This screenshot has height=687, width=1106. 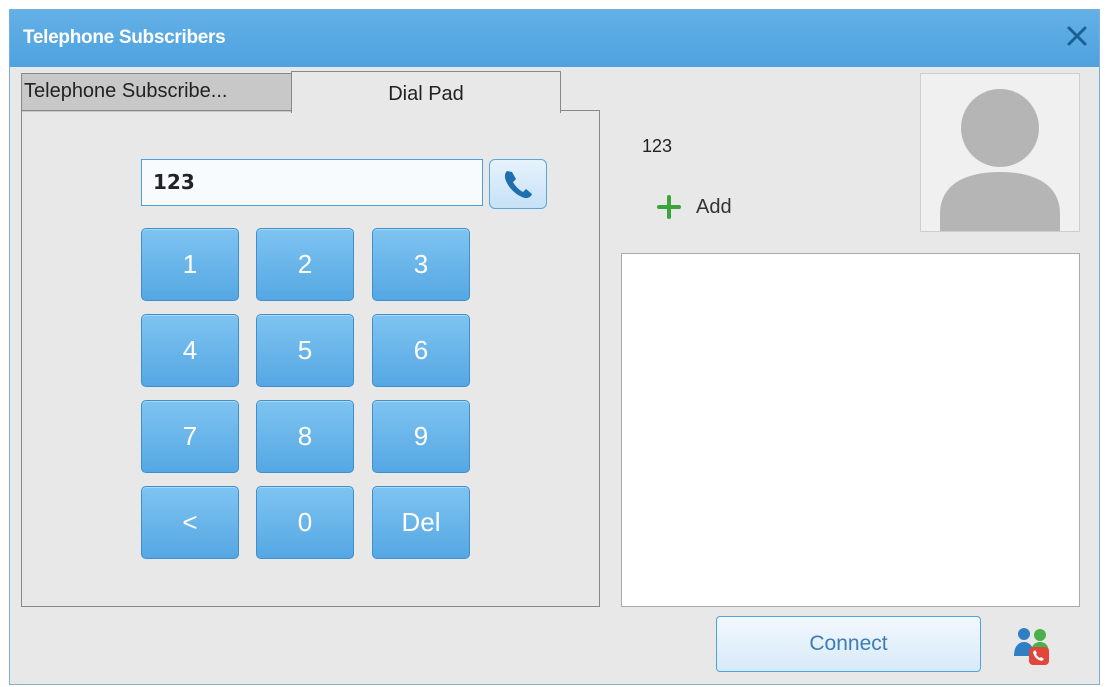 What do you see at coordinates (421, 436) in the screenshot?
I see `key-9: 9` at bounding box center [421, 436].